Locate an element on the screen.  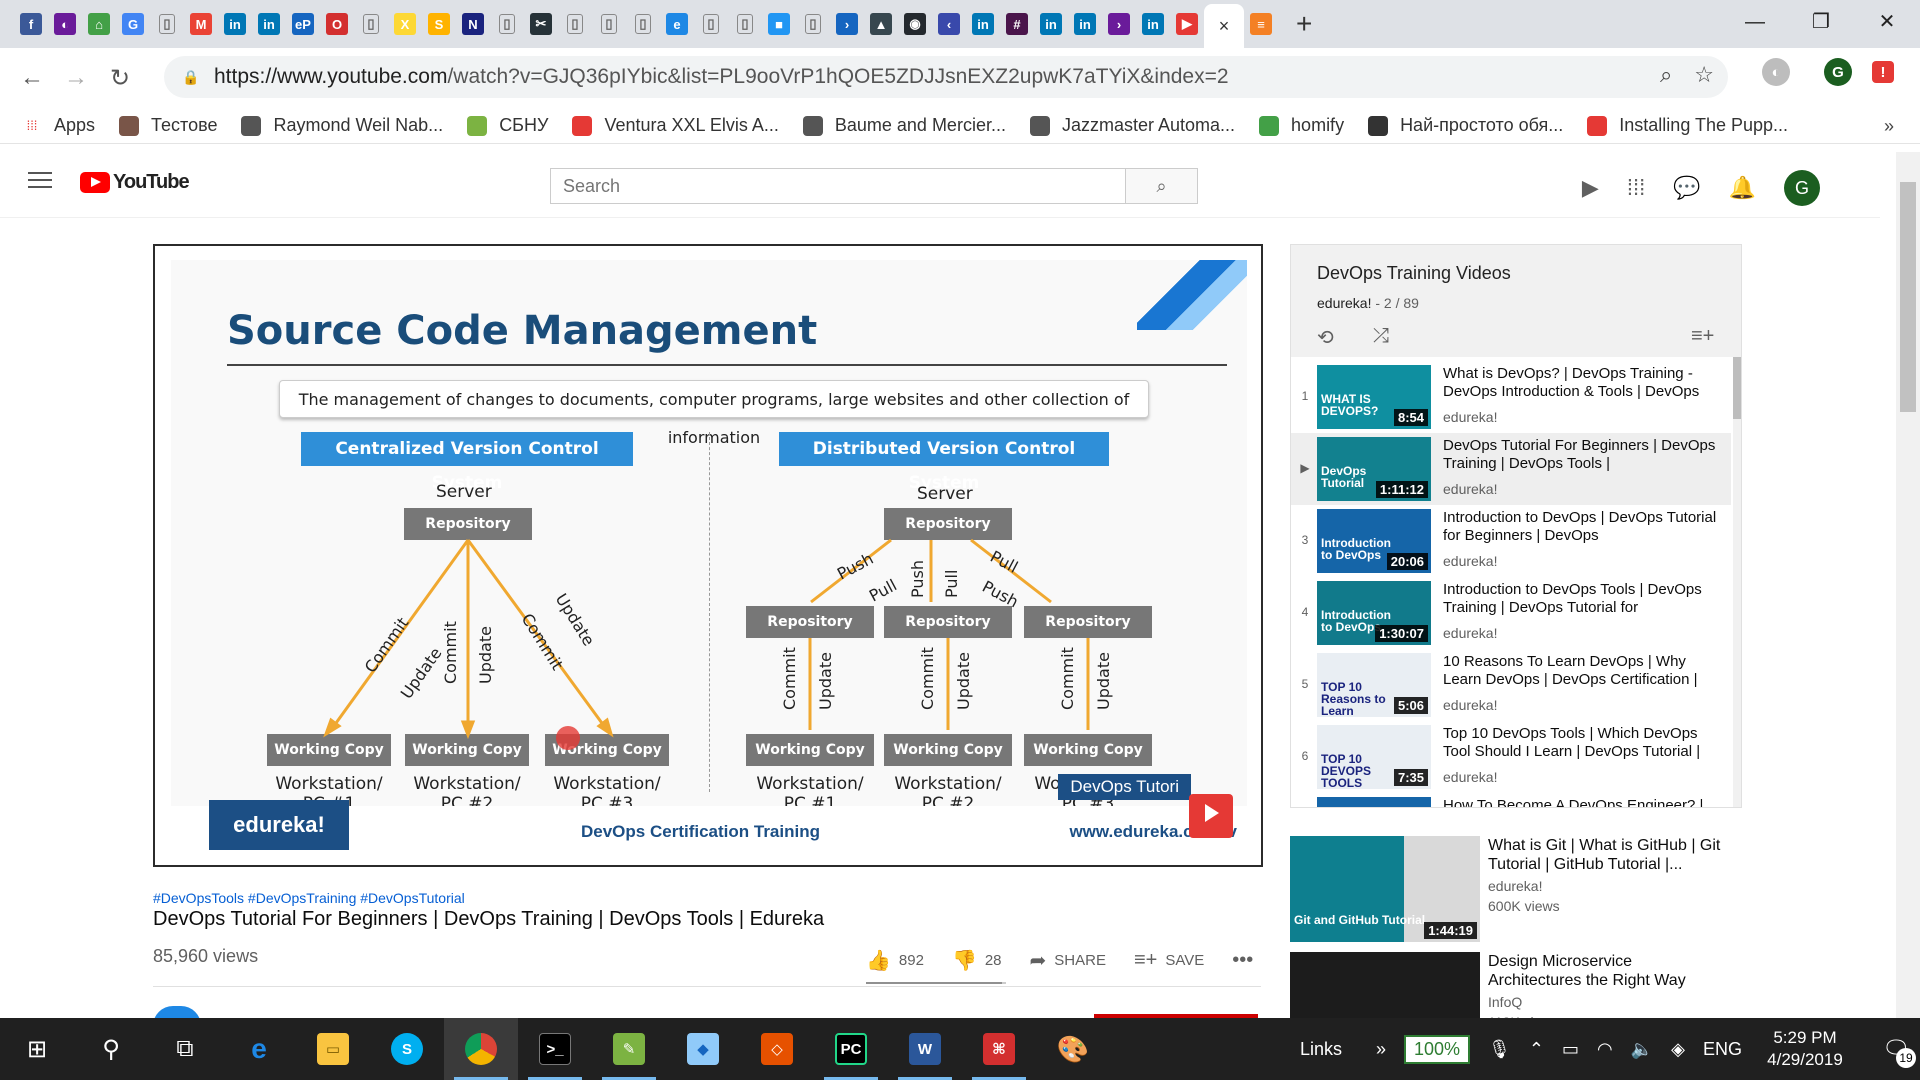
note-app-icon: ◆ is located at coordinates (703, 1049).